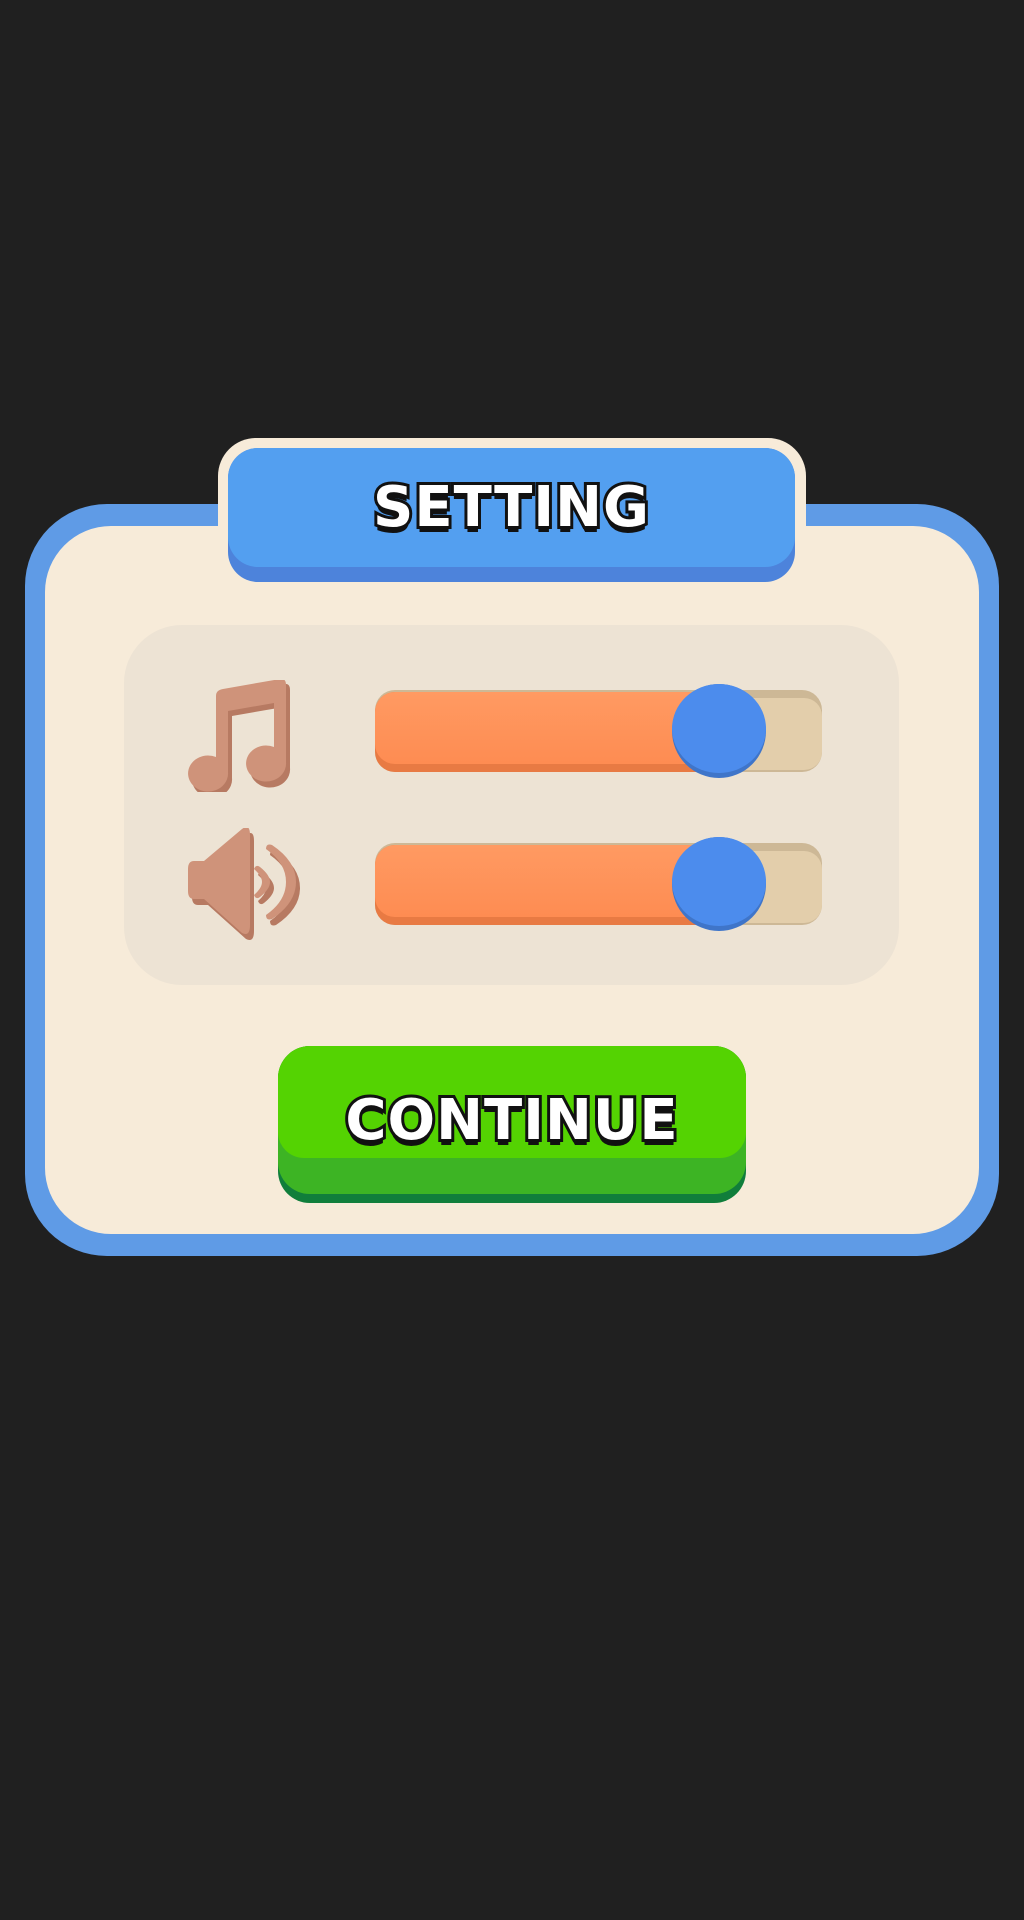 The height and width of the screenshot is (1920, 1024). What do you see at coordinates (239, 736) in the screenshot?
I see `music-note-icon` at bounding box center [239, 736].